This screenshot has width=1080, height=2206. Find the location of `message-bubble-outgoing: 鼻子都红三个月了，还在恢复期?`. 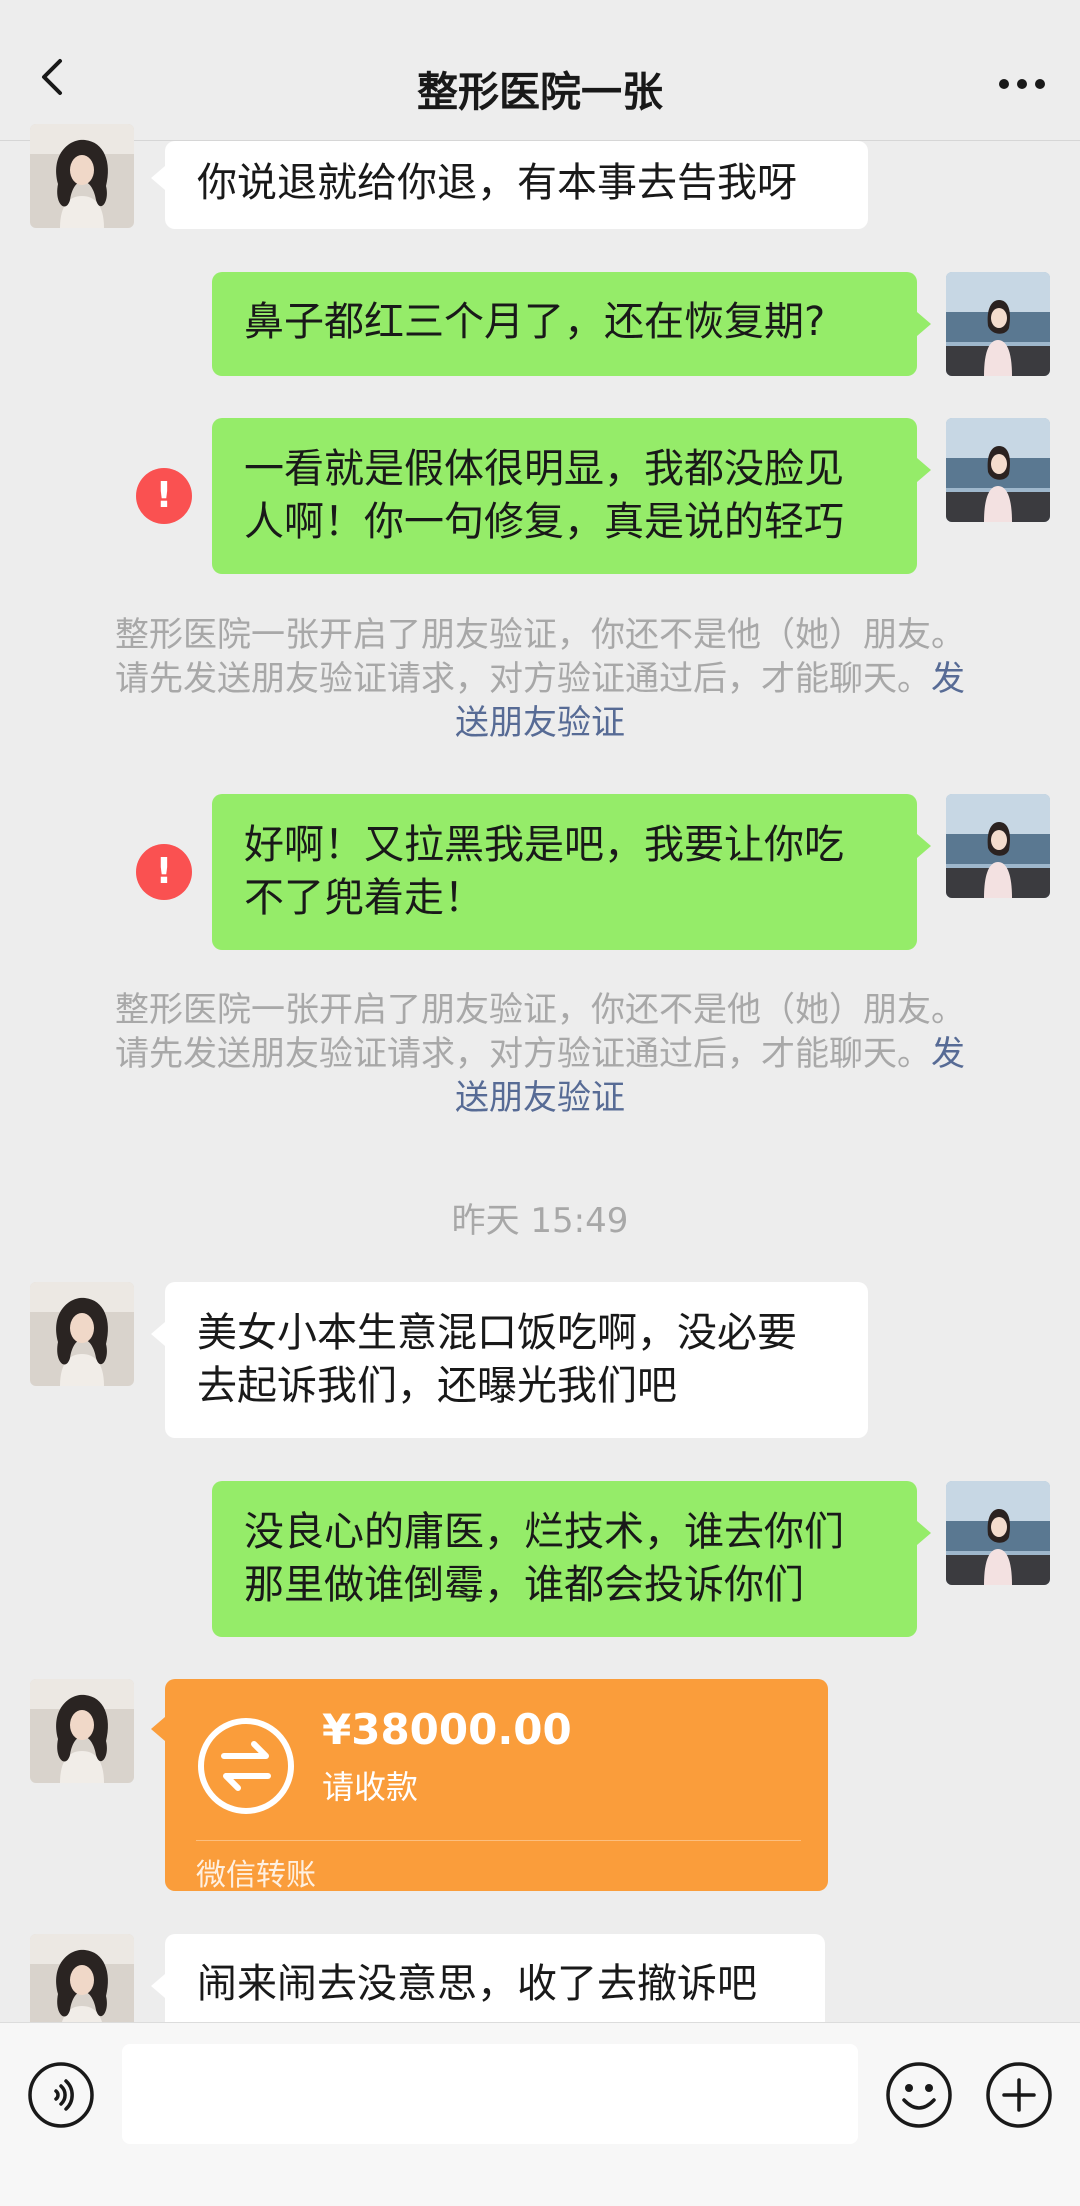

message-bubble-outgoing: 鼻子都红三个月了，还在恢复期? is located at coordinates (564, 324).